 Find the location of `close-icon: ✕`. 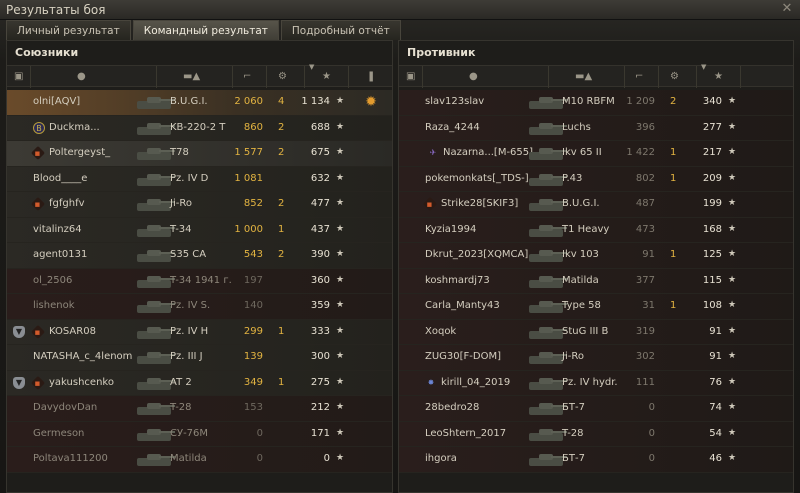

close-icon: ✕ is located at coordinates (787, 9).